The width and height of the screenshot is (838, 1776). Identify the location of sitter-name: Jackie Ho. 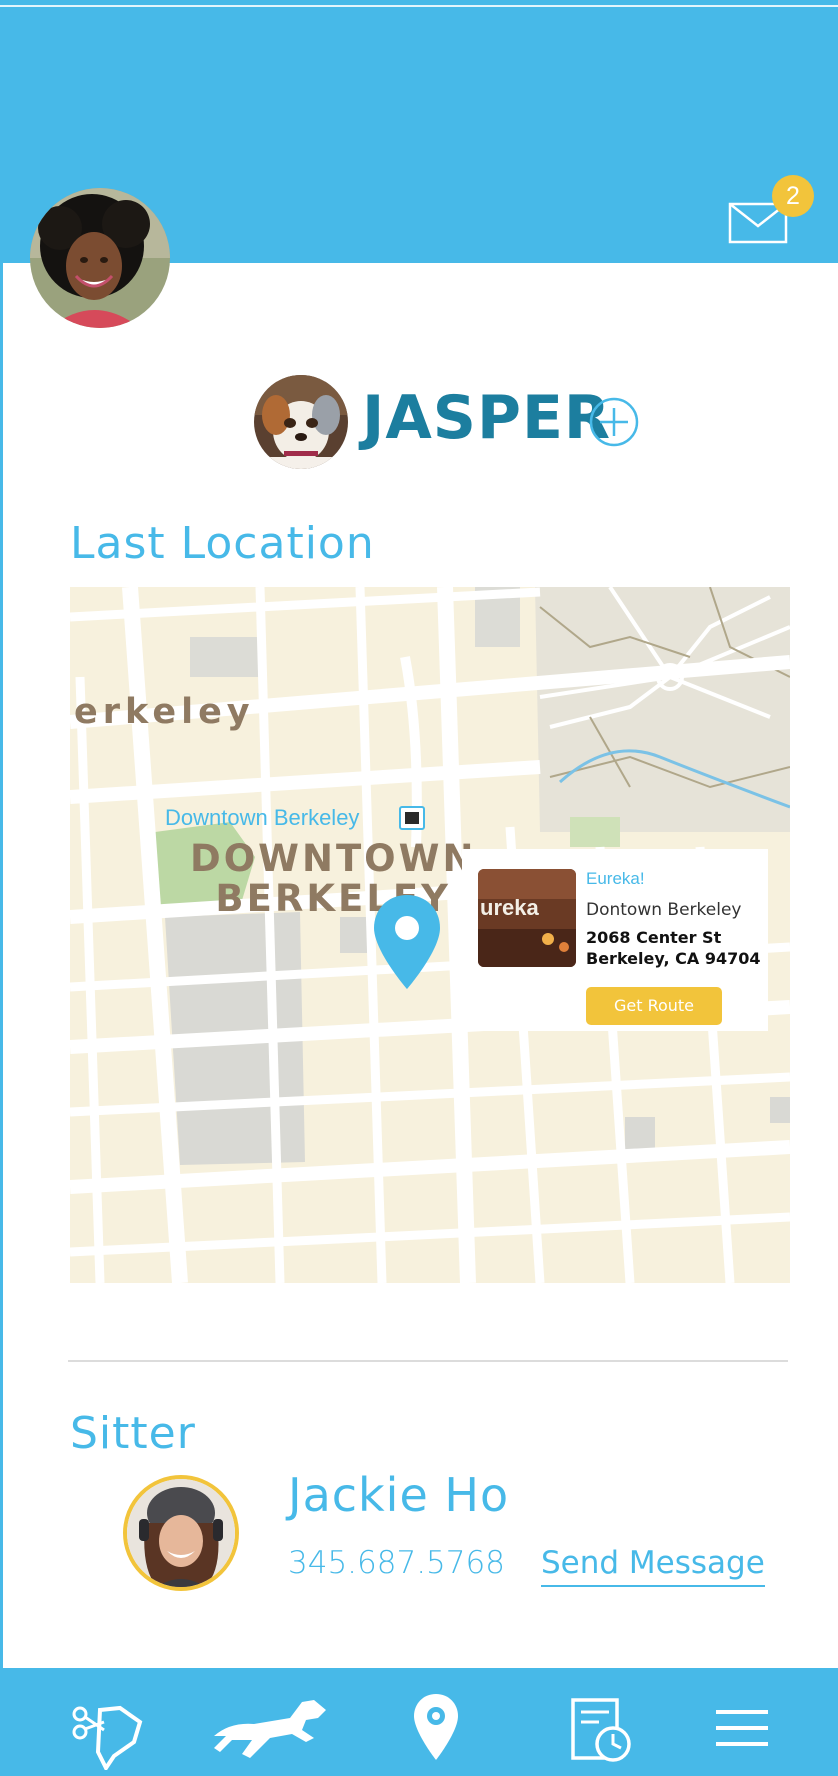
(399, 1495).